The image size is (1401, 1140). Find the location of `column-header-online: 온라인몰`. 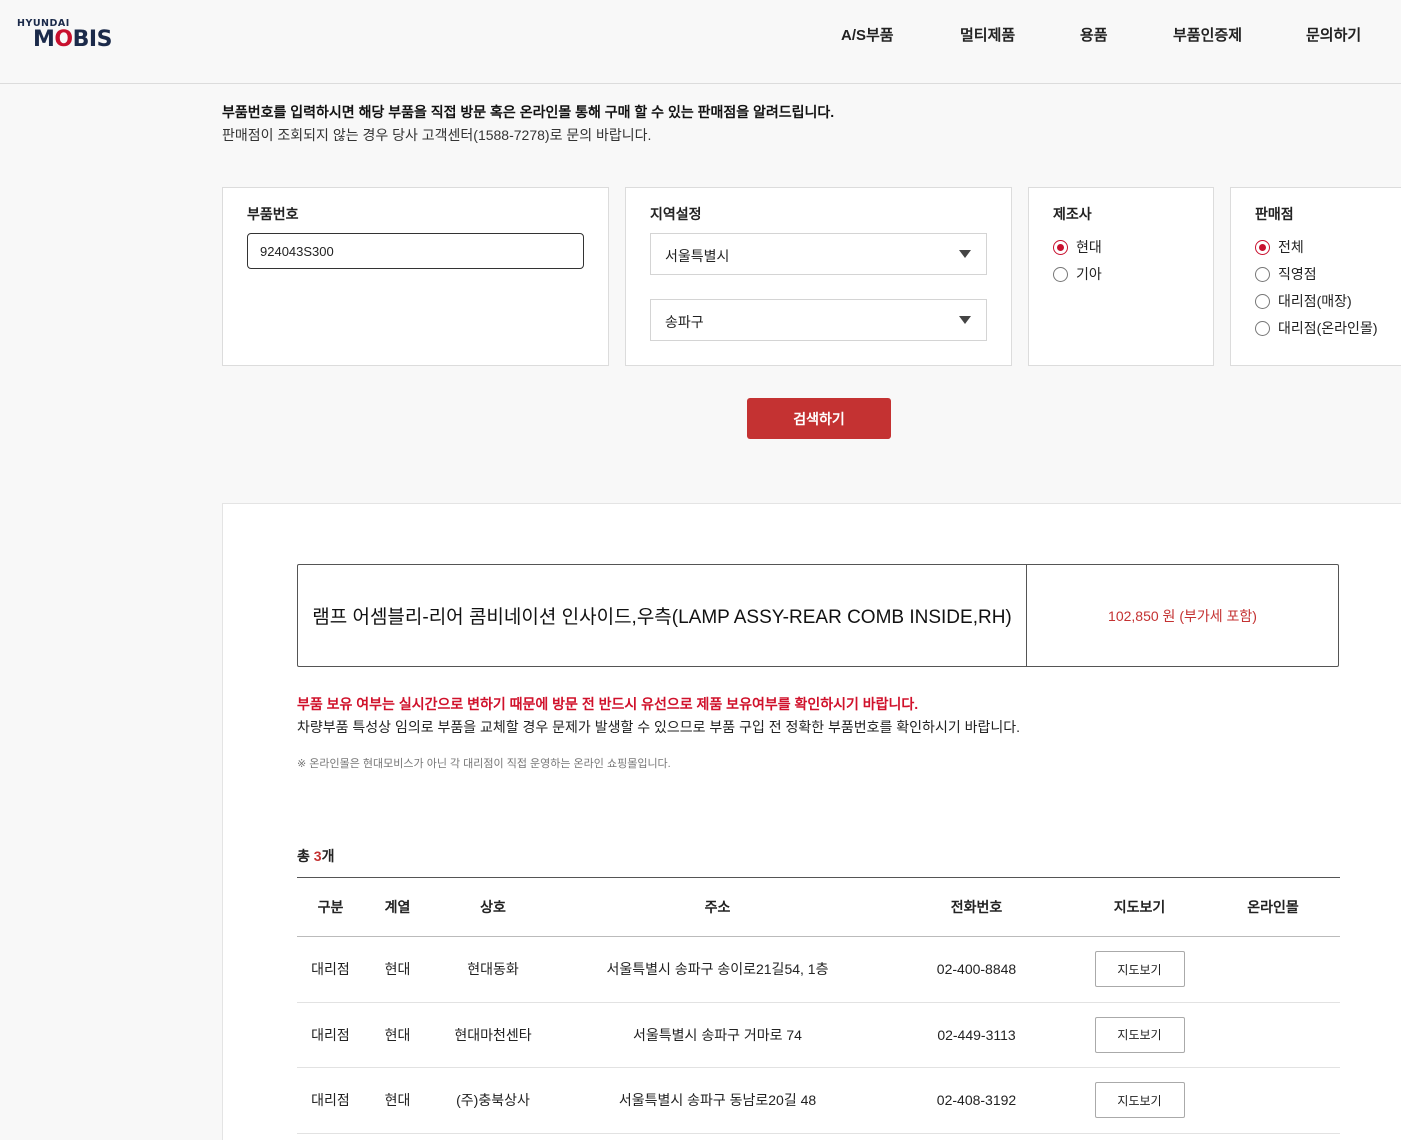

column-header-online: 온라인몰 is located at coordinates (1273, 907).